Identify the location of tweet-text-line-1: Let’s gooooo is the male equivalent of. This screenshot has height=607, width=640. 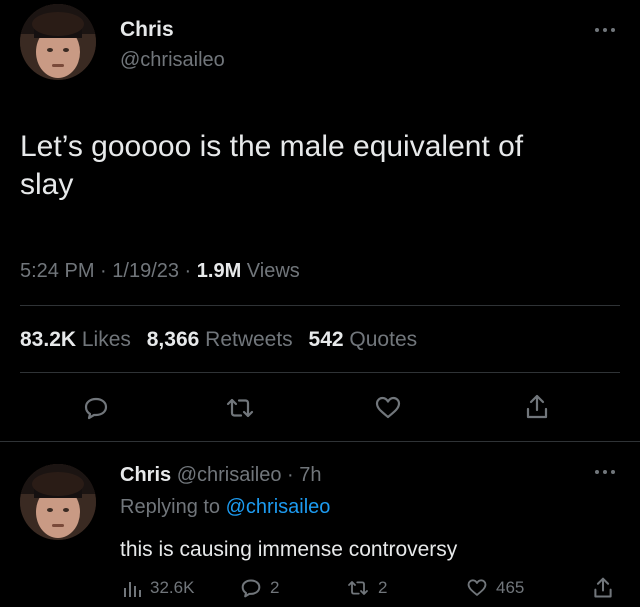
(272, 146).